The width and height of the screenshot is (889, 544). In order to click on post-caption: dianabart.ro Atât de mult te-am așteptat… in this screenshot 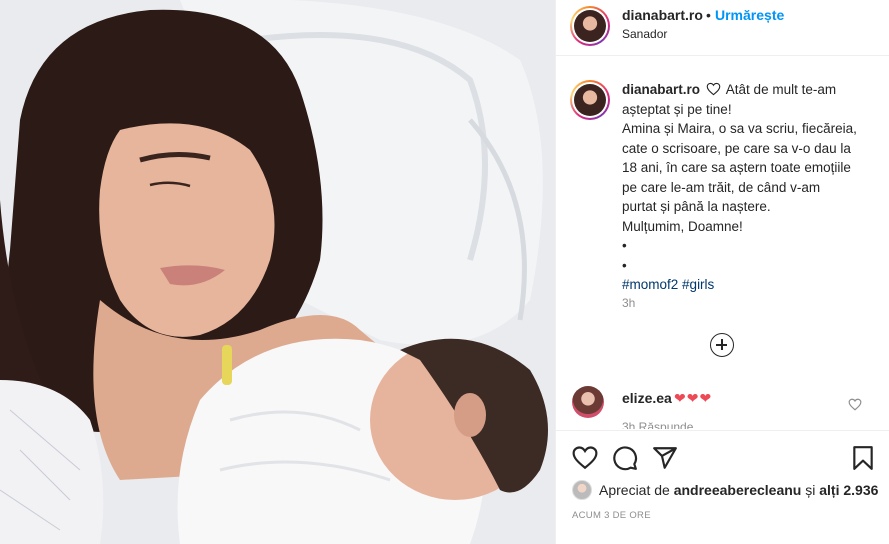, I will do `click(750, 187)`.